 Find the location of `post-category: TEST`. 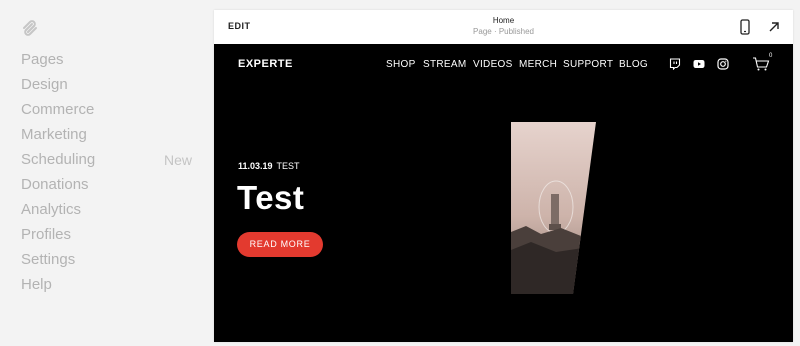

post-category: TEST is located at coordinates (288, 166).